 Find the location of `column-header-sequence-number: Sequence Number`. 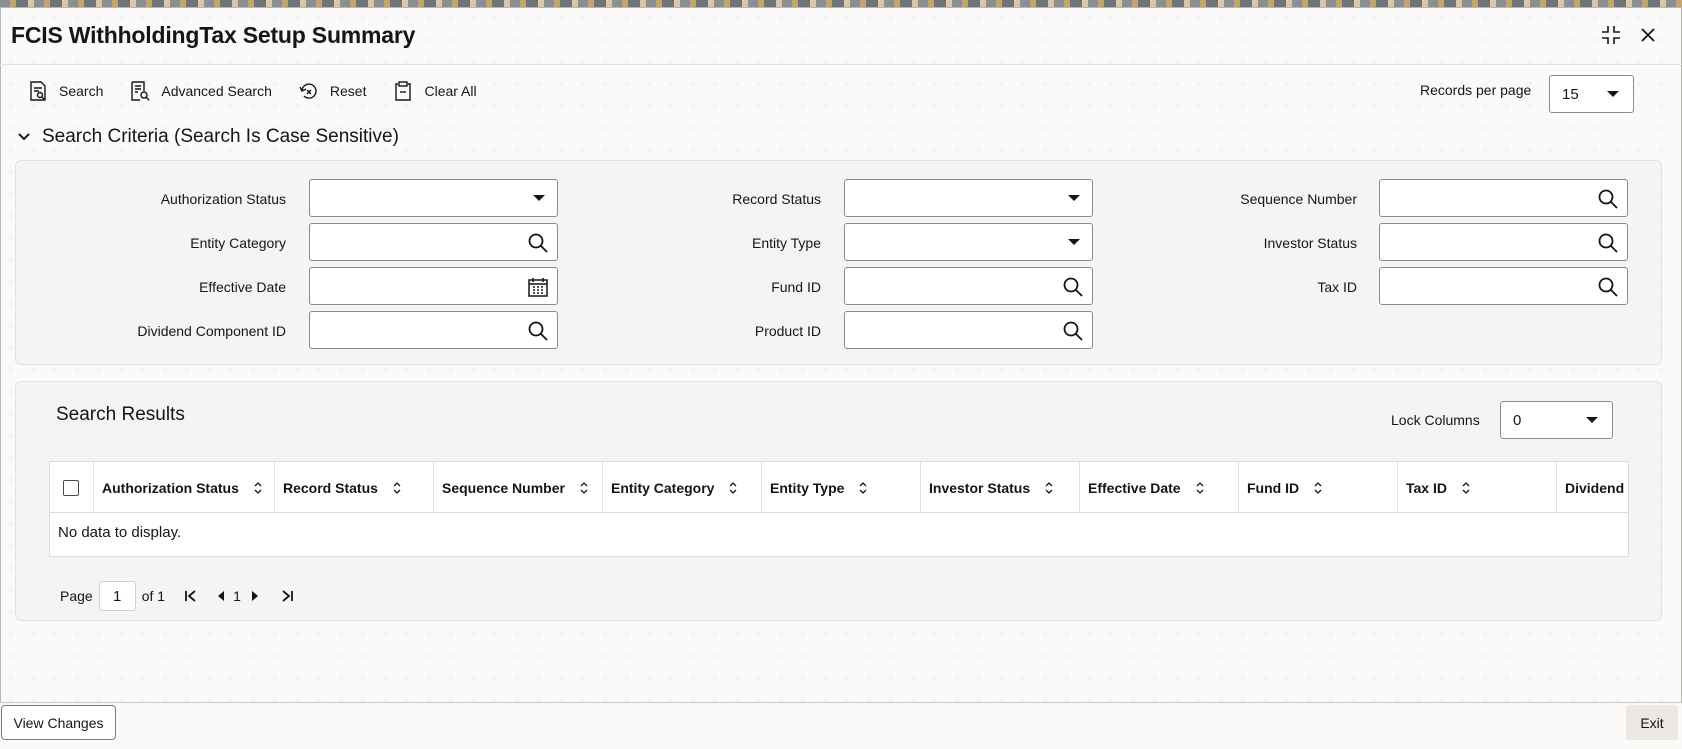

column-header-sequence-number: Sequence Number is located at coordinates (518, 487).